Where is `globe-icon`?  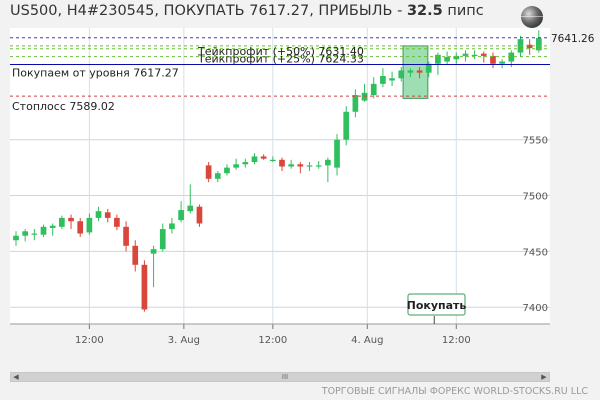 globe-icon is located at coordinates (532, 17).